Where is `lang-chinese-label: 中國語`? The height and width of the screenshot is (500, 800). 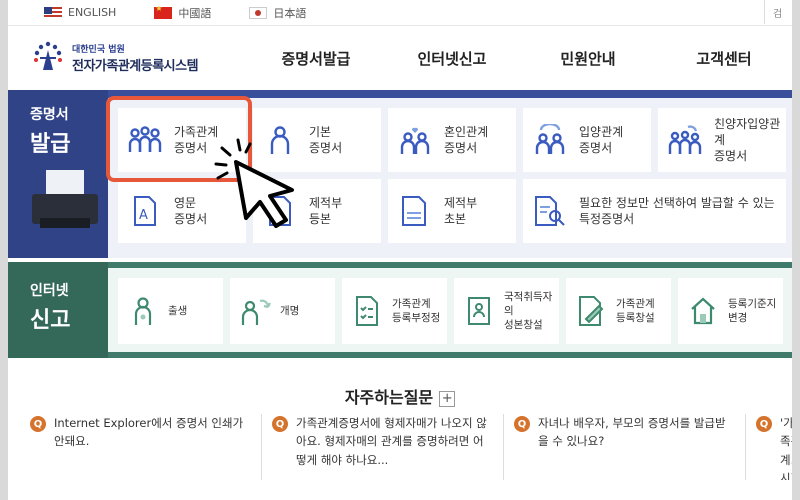 lang-chinese-label: 中國語 is located at coordinates (195, 13).